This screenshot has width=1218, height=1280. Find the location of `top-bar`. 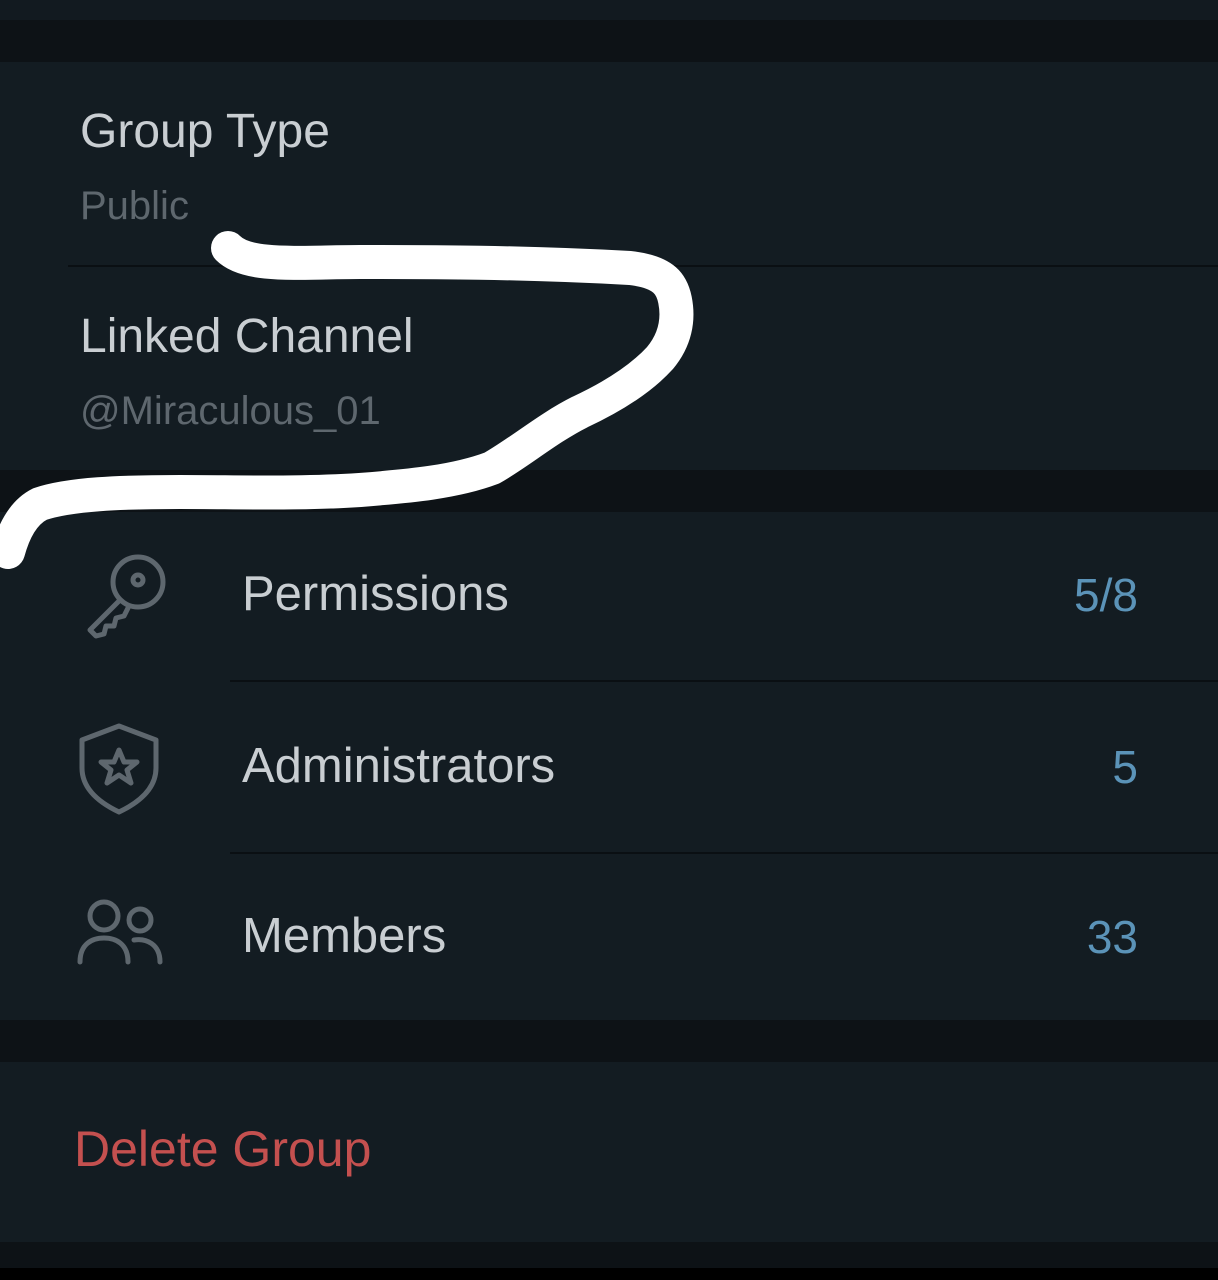

top-bar is located at coordinates (609, 10).